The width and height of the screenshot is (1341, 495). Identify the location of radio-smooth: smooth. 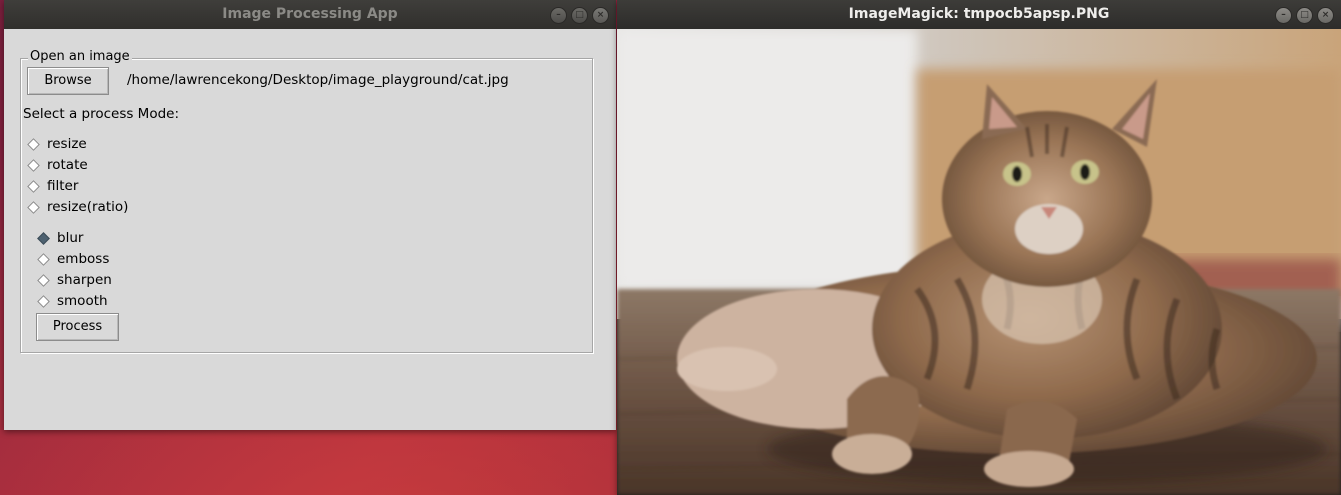
(72, 301).